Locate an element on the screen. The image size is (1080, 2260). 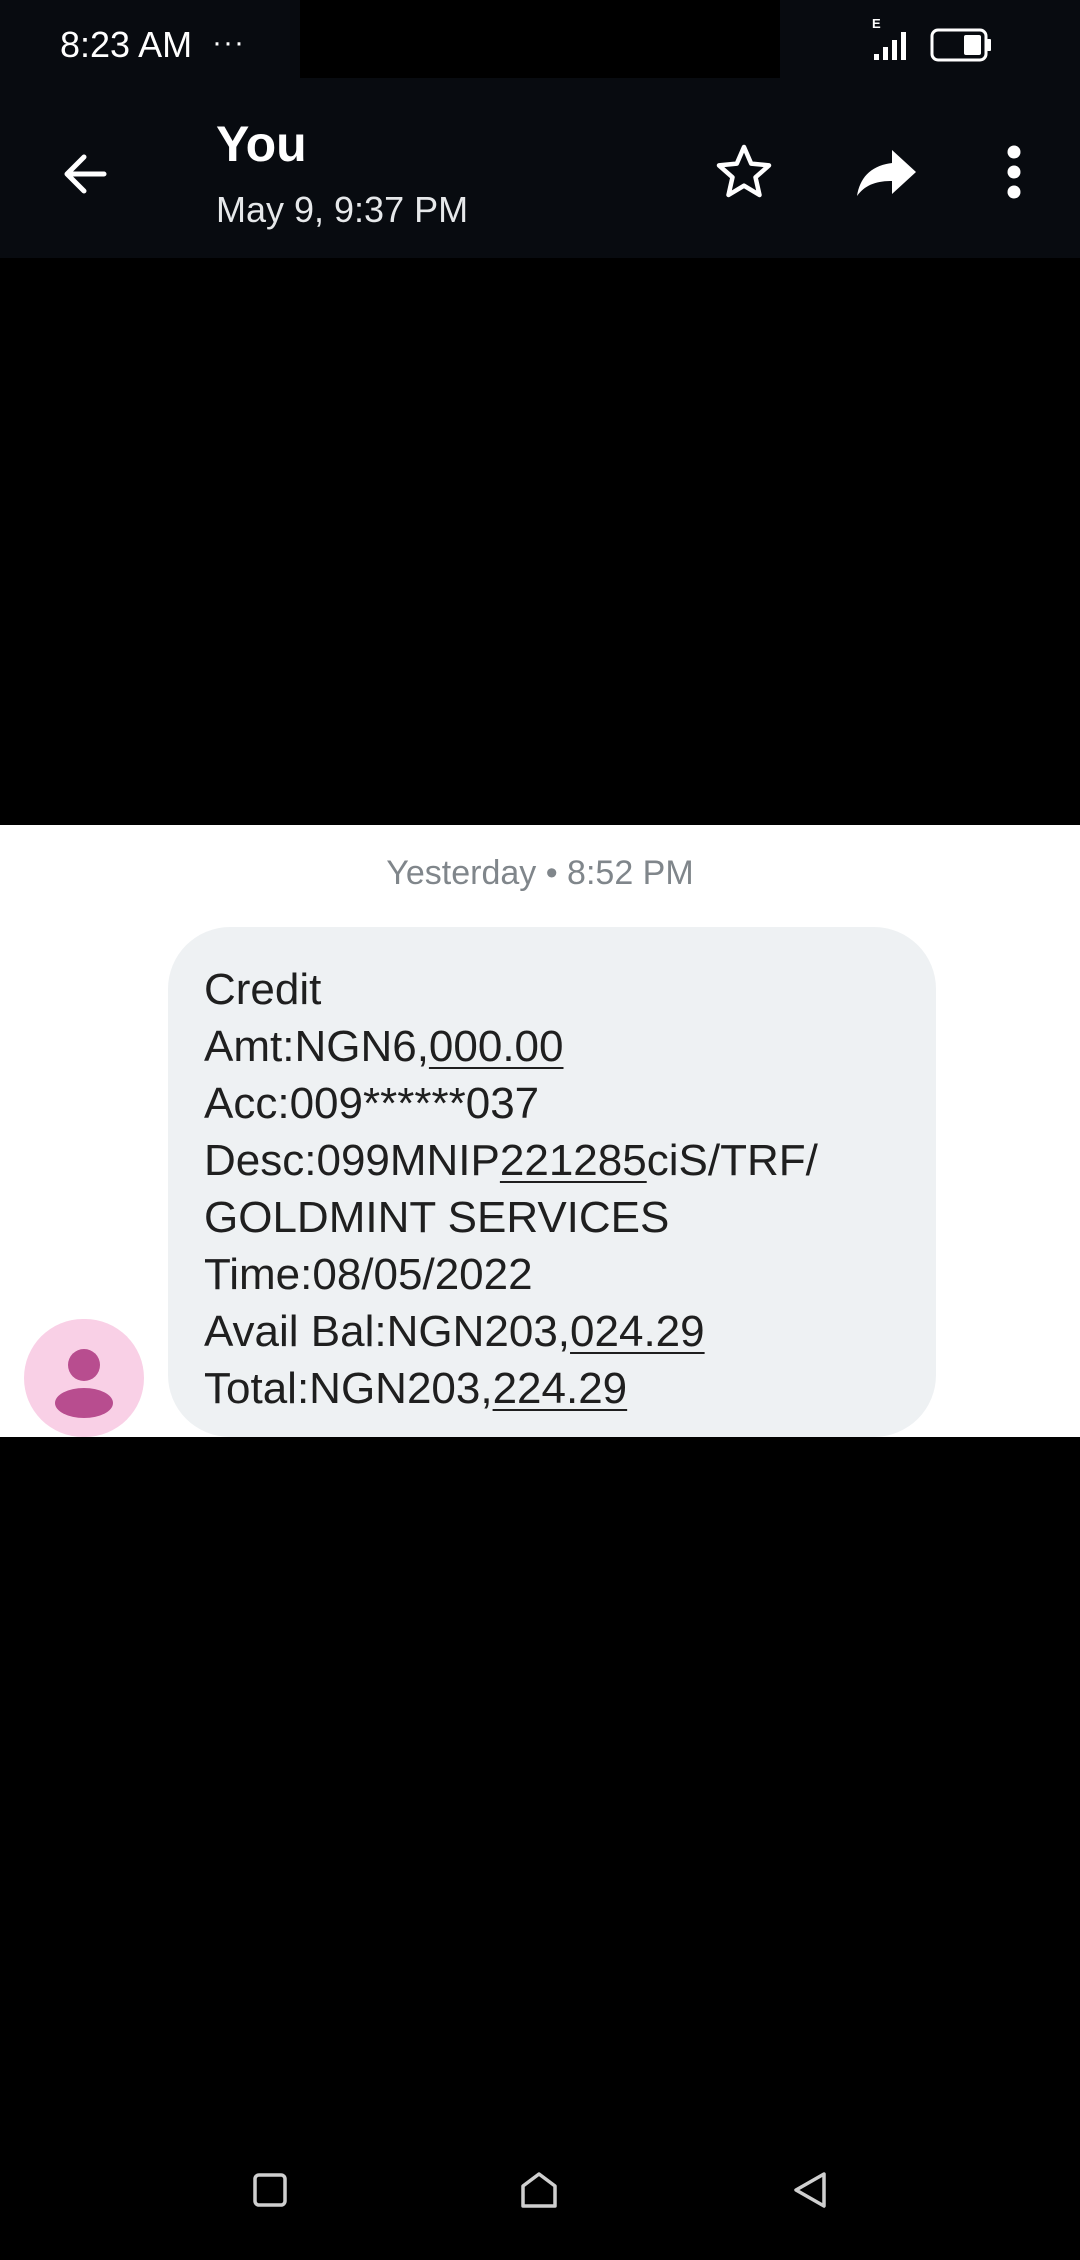
home-button is located at coordinates (539, 2190).